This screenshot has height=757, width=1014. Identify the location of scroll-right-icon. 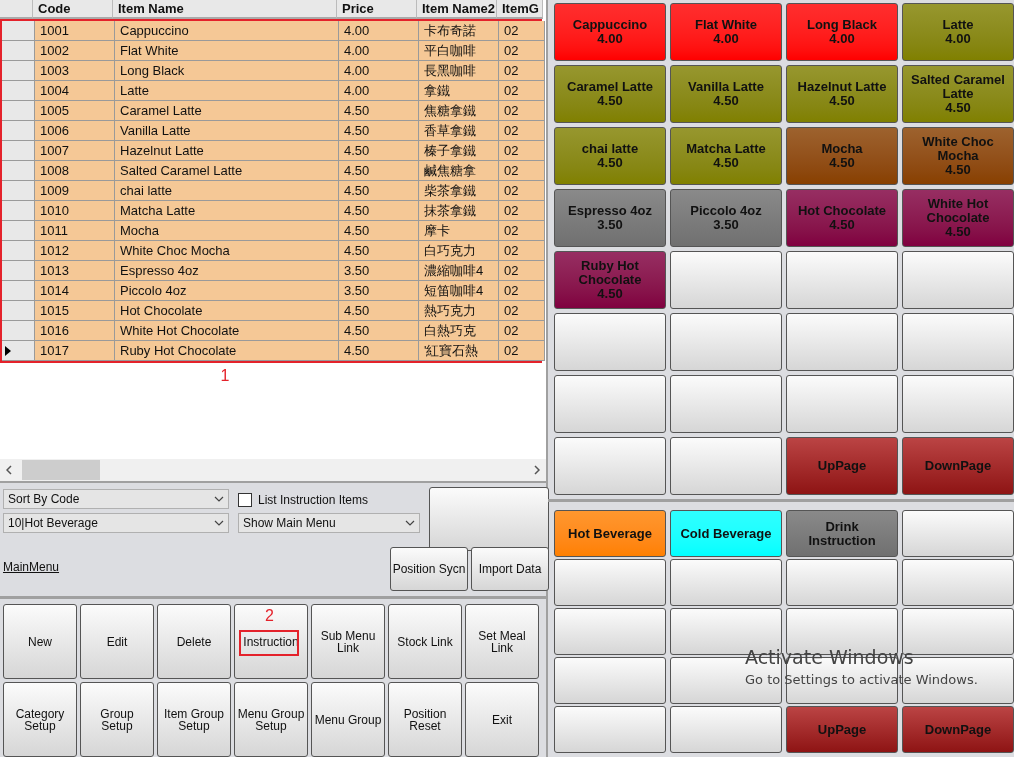
(537, 470).